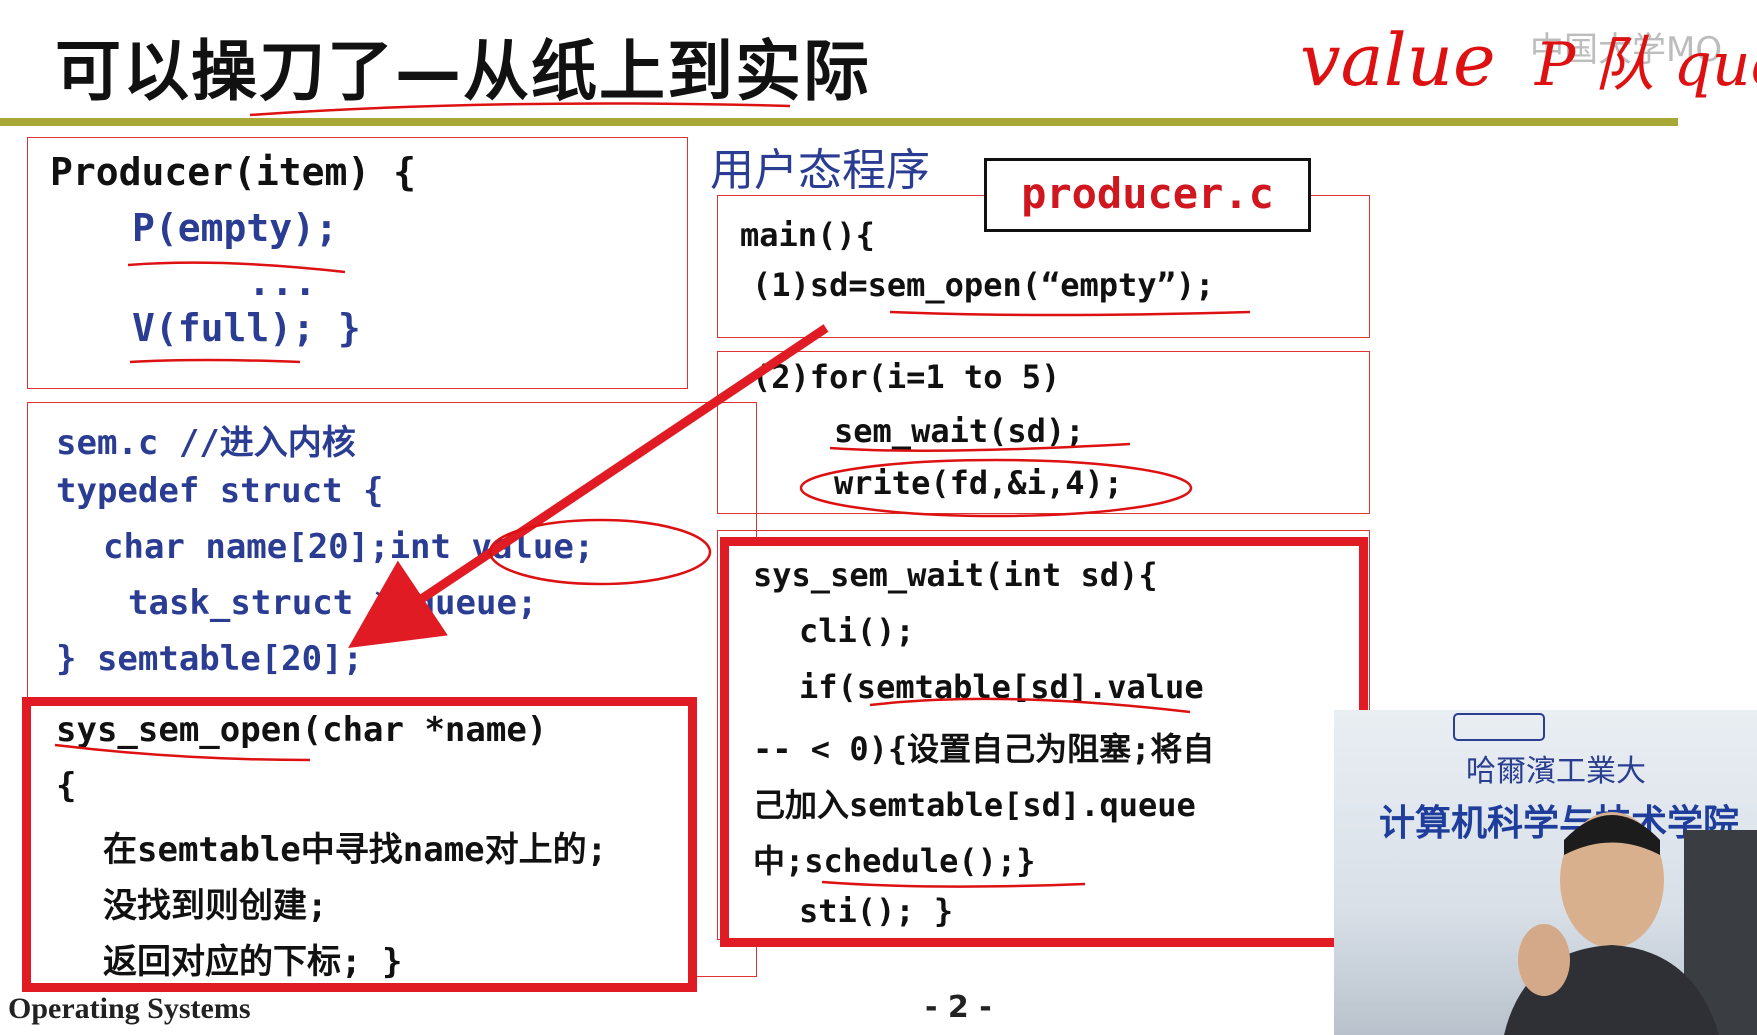 This screenshot has width=1757, height=1035. I want to click on sem-open-underline, so click(1070, 313).